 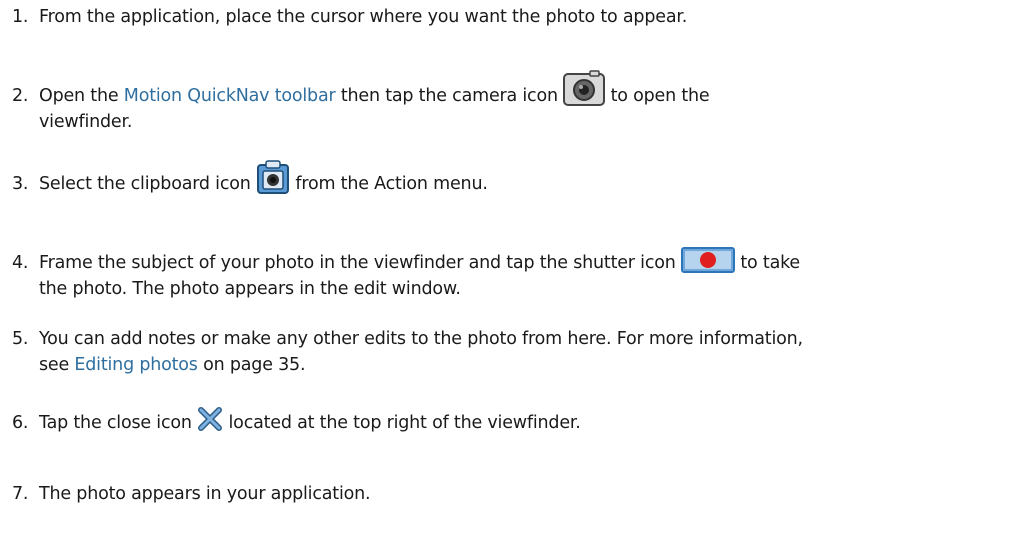 I want to click on step-text-mid: then tap the camera icon, so click(x=449, y=96).